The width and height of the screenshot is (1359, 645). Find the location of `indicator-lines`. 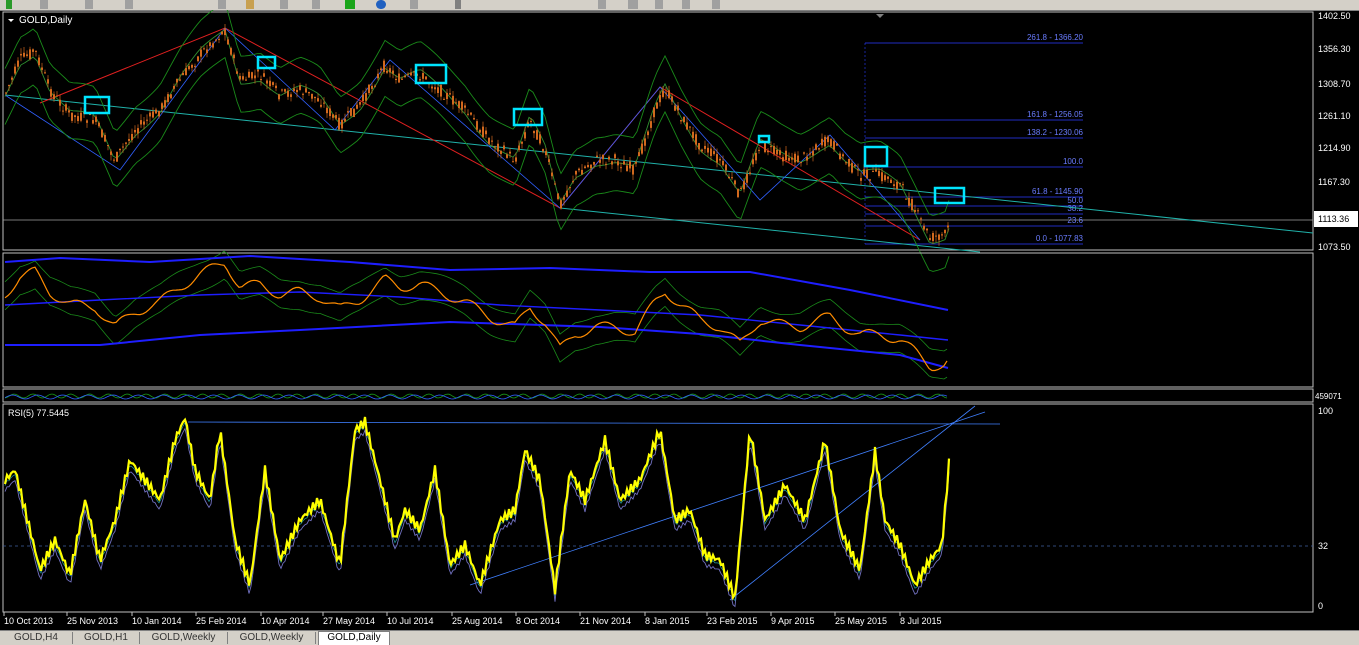

indicator-lines is located at coordinates (476, 315).